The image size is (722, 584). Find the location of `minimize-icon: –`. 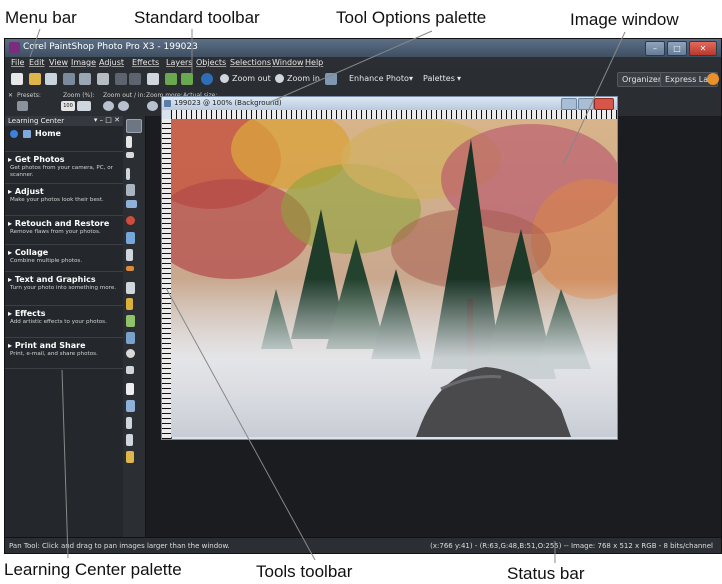

minimize-icon: – is located at coordinates (655, 48).